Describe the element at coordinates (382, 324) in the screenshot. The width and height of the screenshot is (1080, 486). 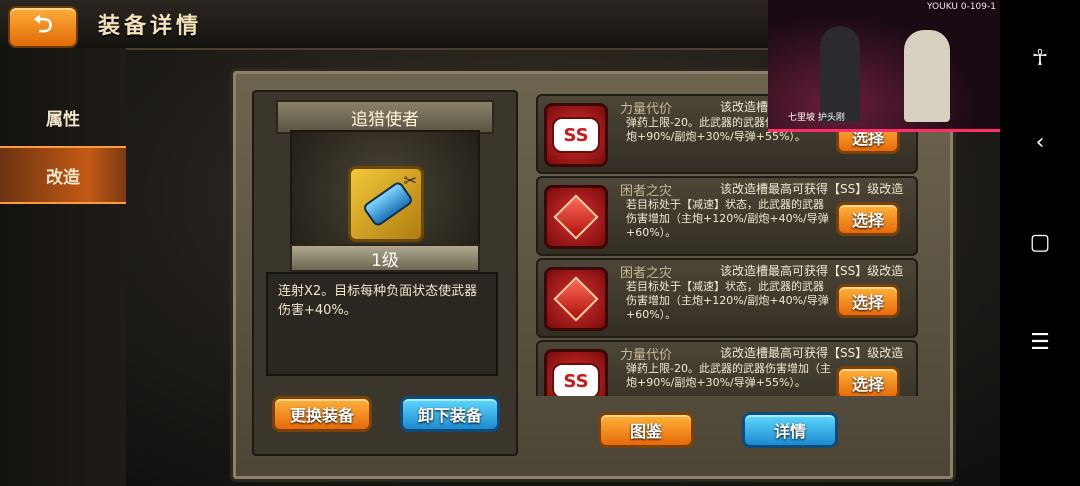
I see `equipment-description: 连射X2。目标每种负面状态使武器伤害+40%。` at that location.